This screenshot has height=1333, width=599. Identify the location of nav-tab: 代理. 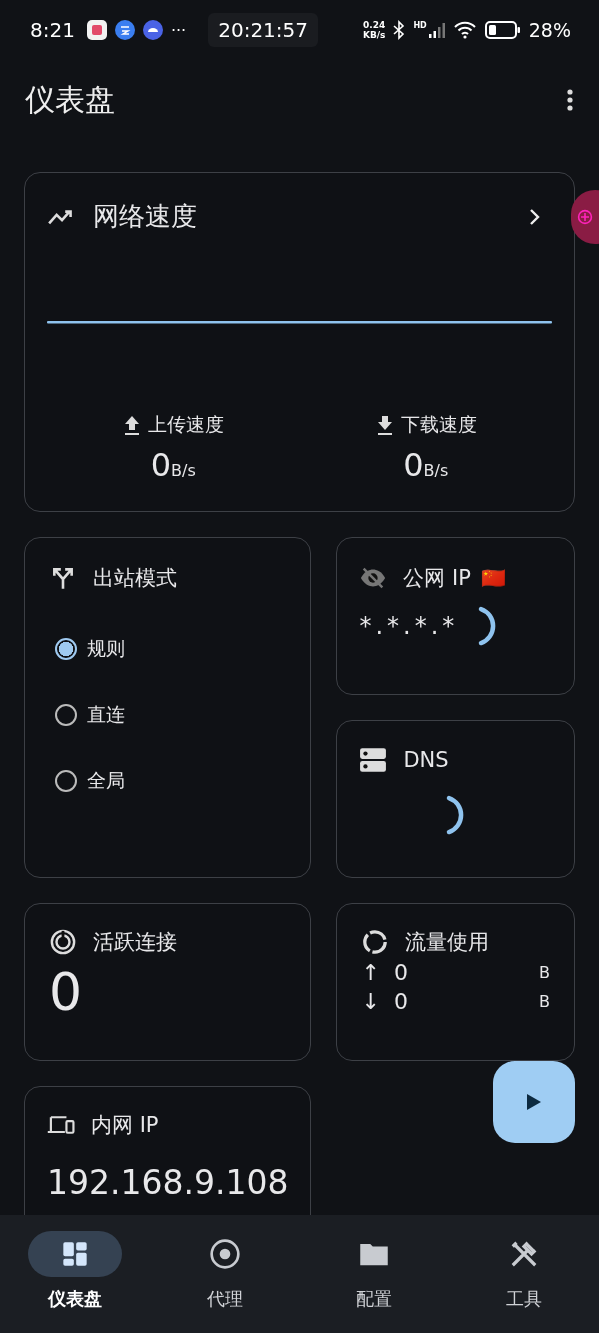
(224, 1282).